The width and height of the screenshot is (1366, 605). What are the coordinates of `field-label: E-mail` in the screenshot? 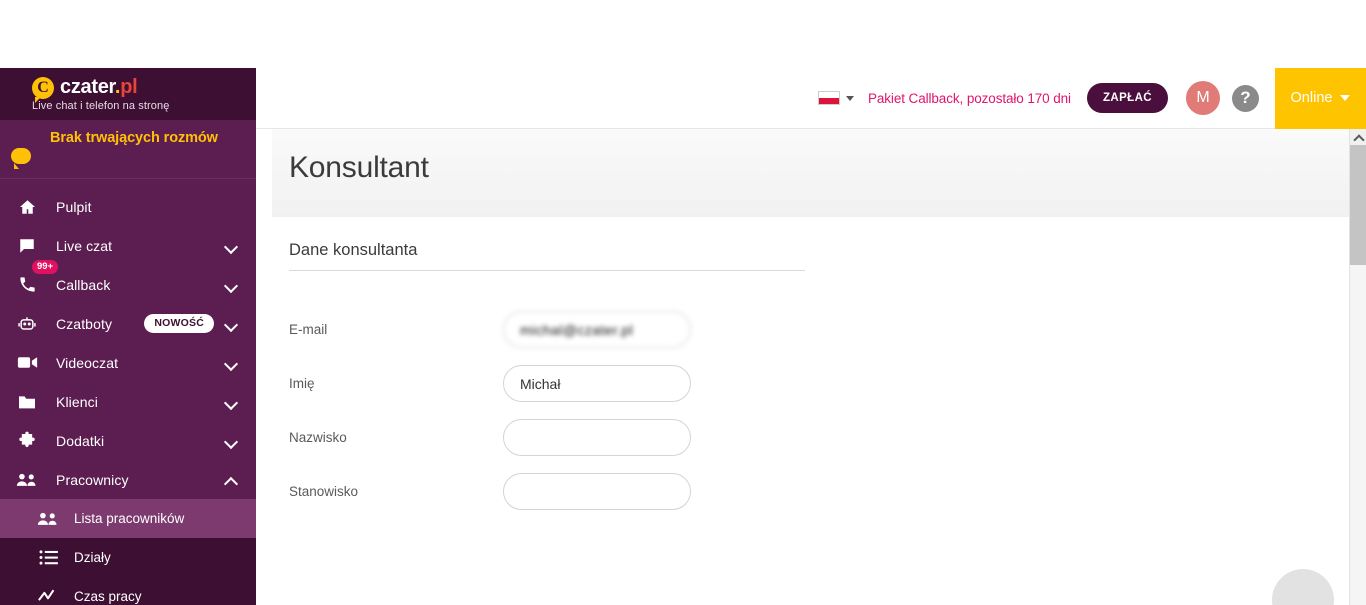 It's located at (308, 329).